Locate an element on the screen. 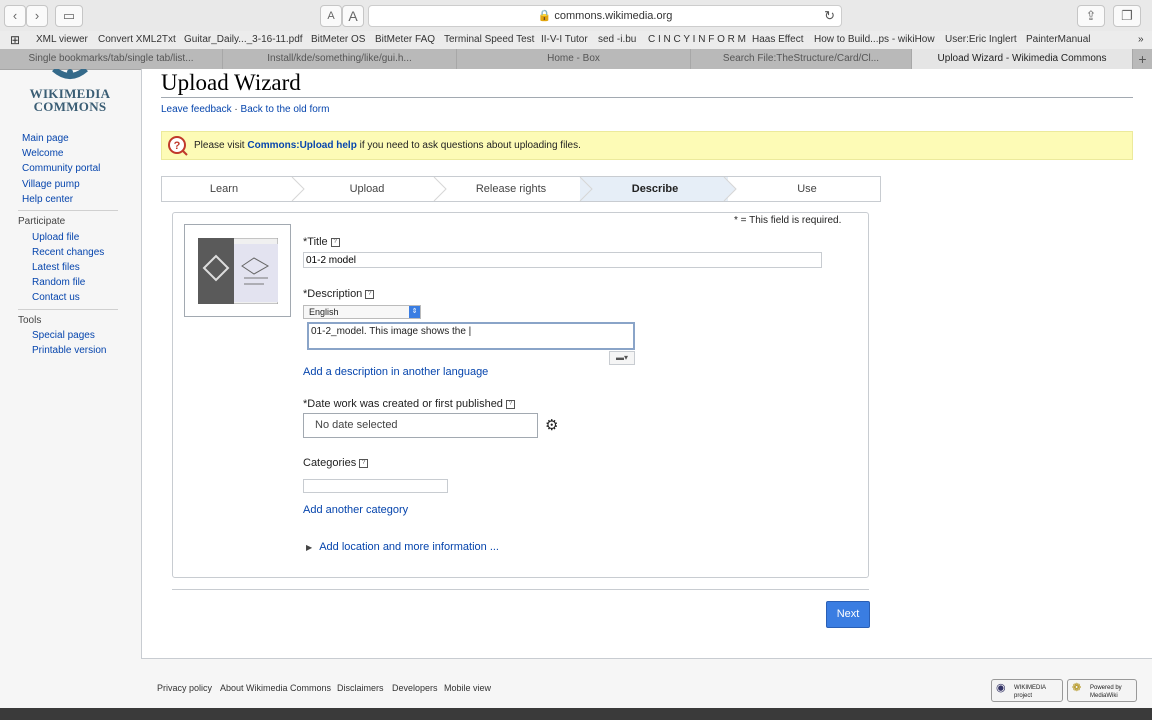 The image size is (1152, 720). wizard-steps: Learn Upload Release rights Describe Use is located at coordinates (521, 189).